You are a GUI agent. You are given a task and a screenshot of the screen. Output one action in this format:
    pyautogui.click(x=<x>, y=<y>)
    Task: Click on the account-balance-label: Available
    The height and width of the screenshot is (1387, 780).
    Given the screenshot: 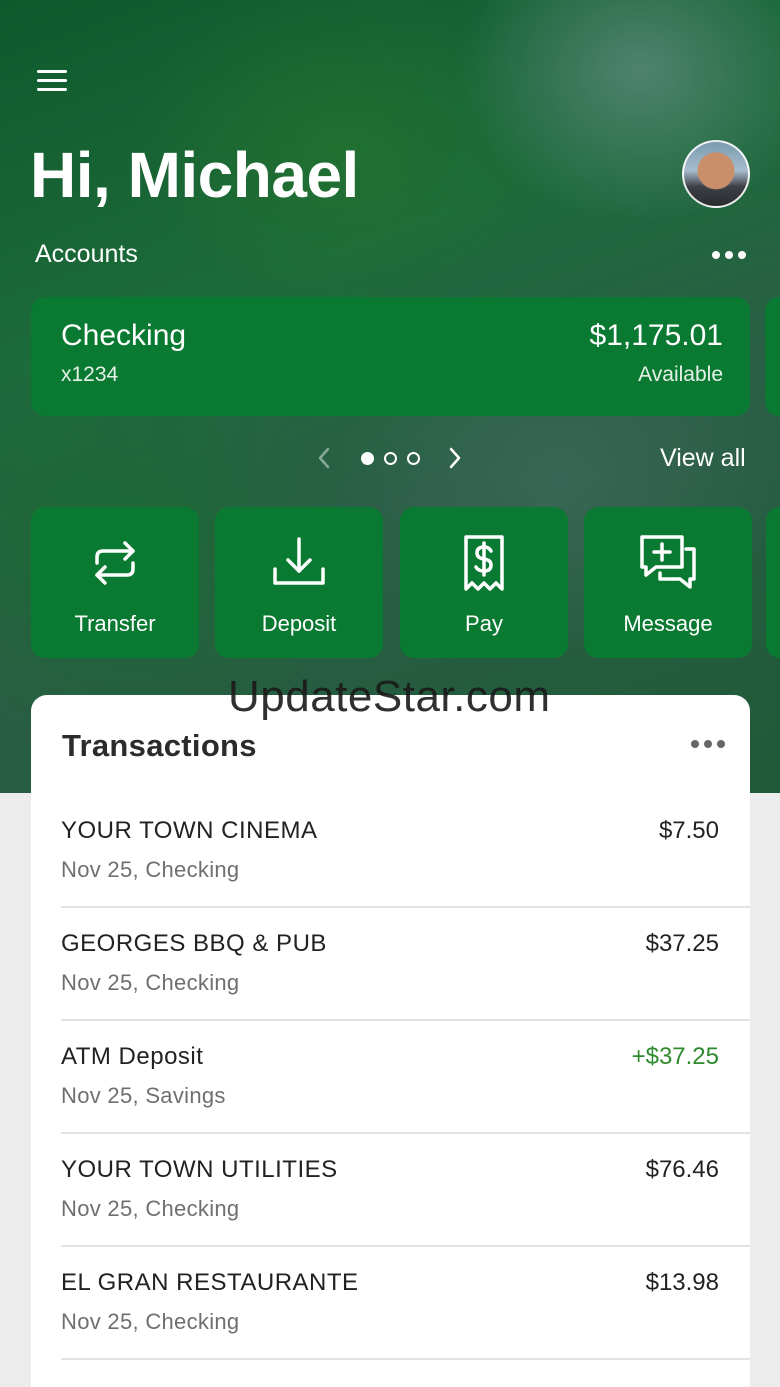 What is the action you would take?
    pyautogui.click(x=680, y=374)
    